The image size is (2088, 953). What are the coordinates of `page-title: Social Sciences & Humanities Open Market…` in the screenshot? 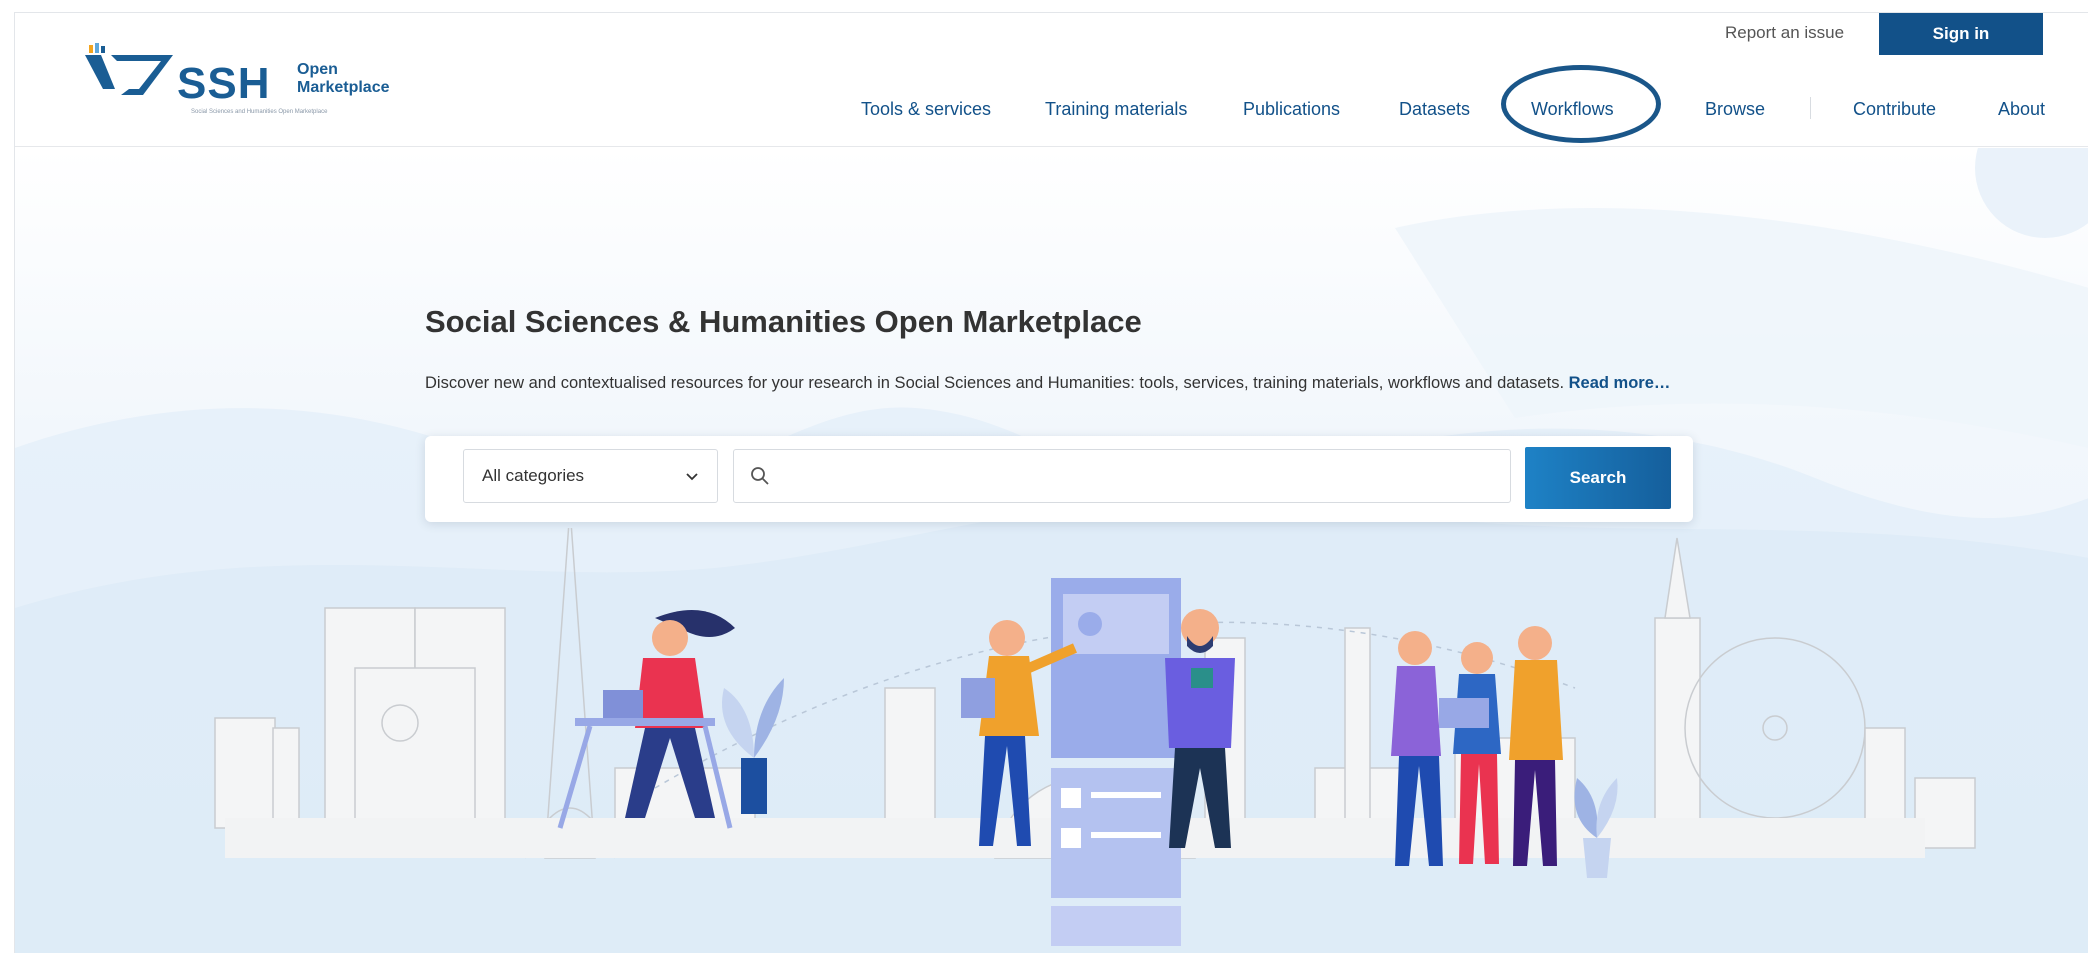 It's located at (783, 321).